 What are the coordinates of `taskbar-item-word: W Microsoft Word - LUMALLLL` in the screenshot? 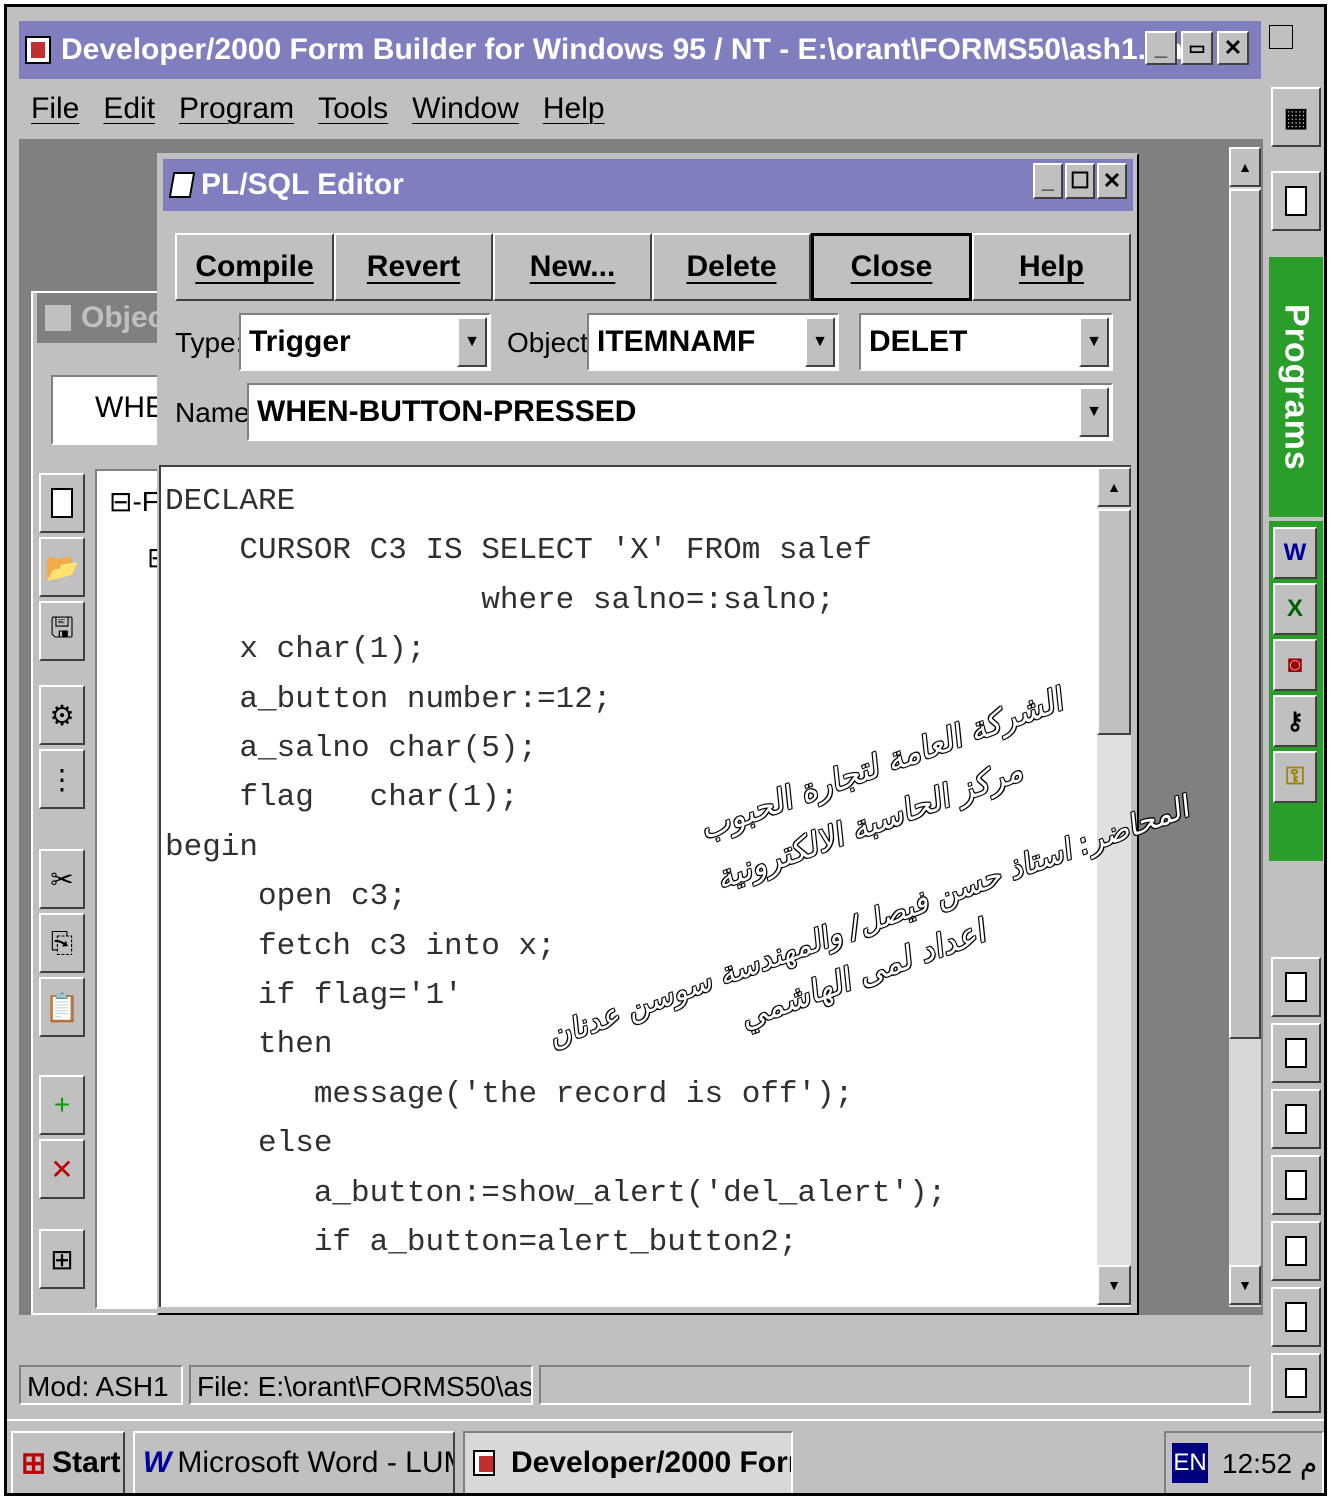 It's located at (294, 1462).